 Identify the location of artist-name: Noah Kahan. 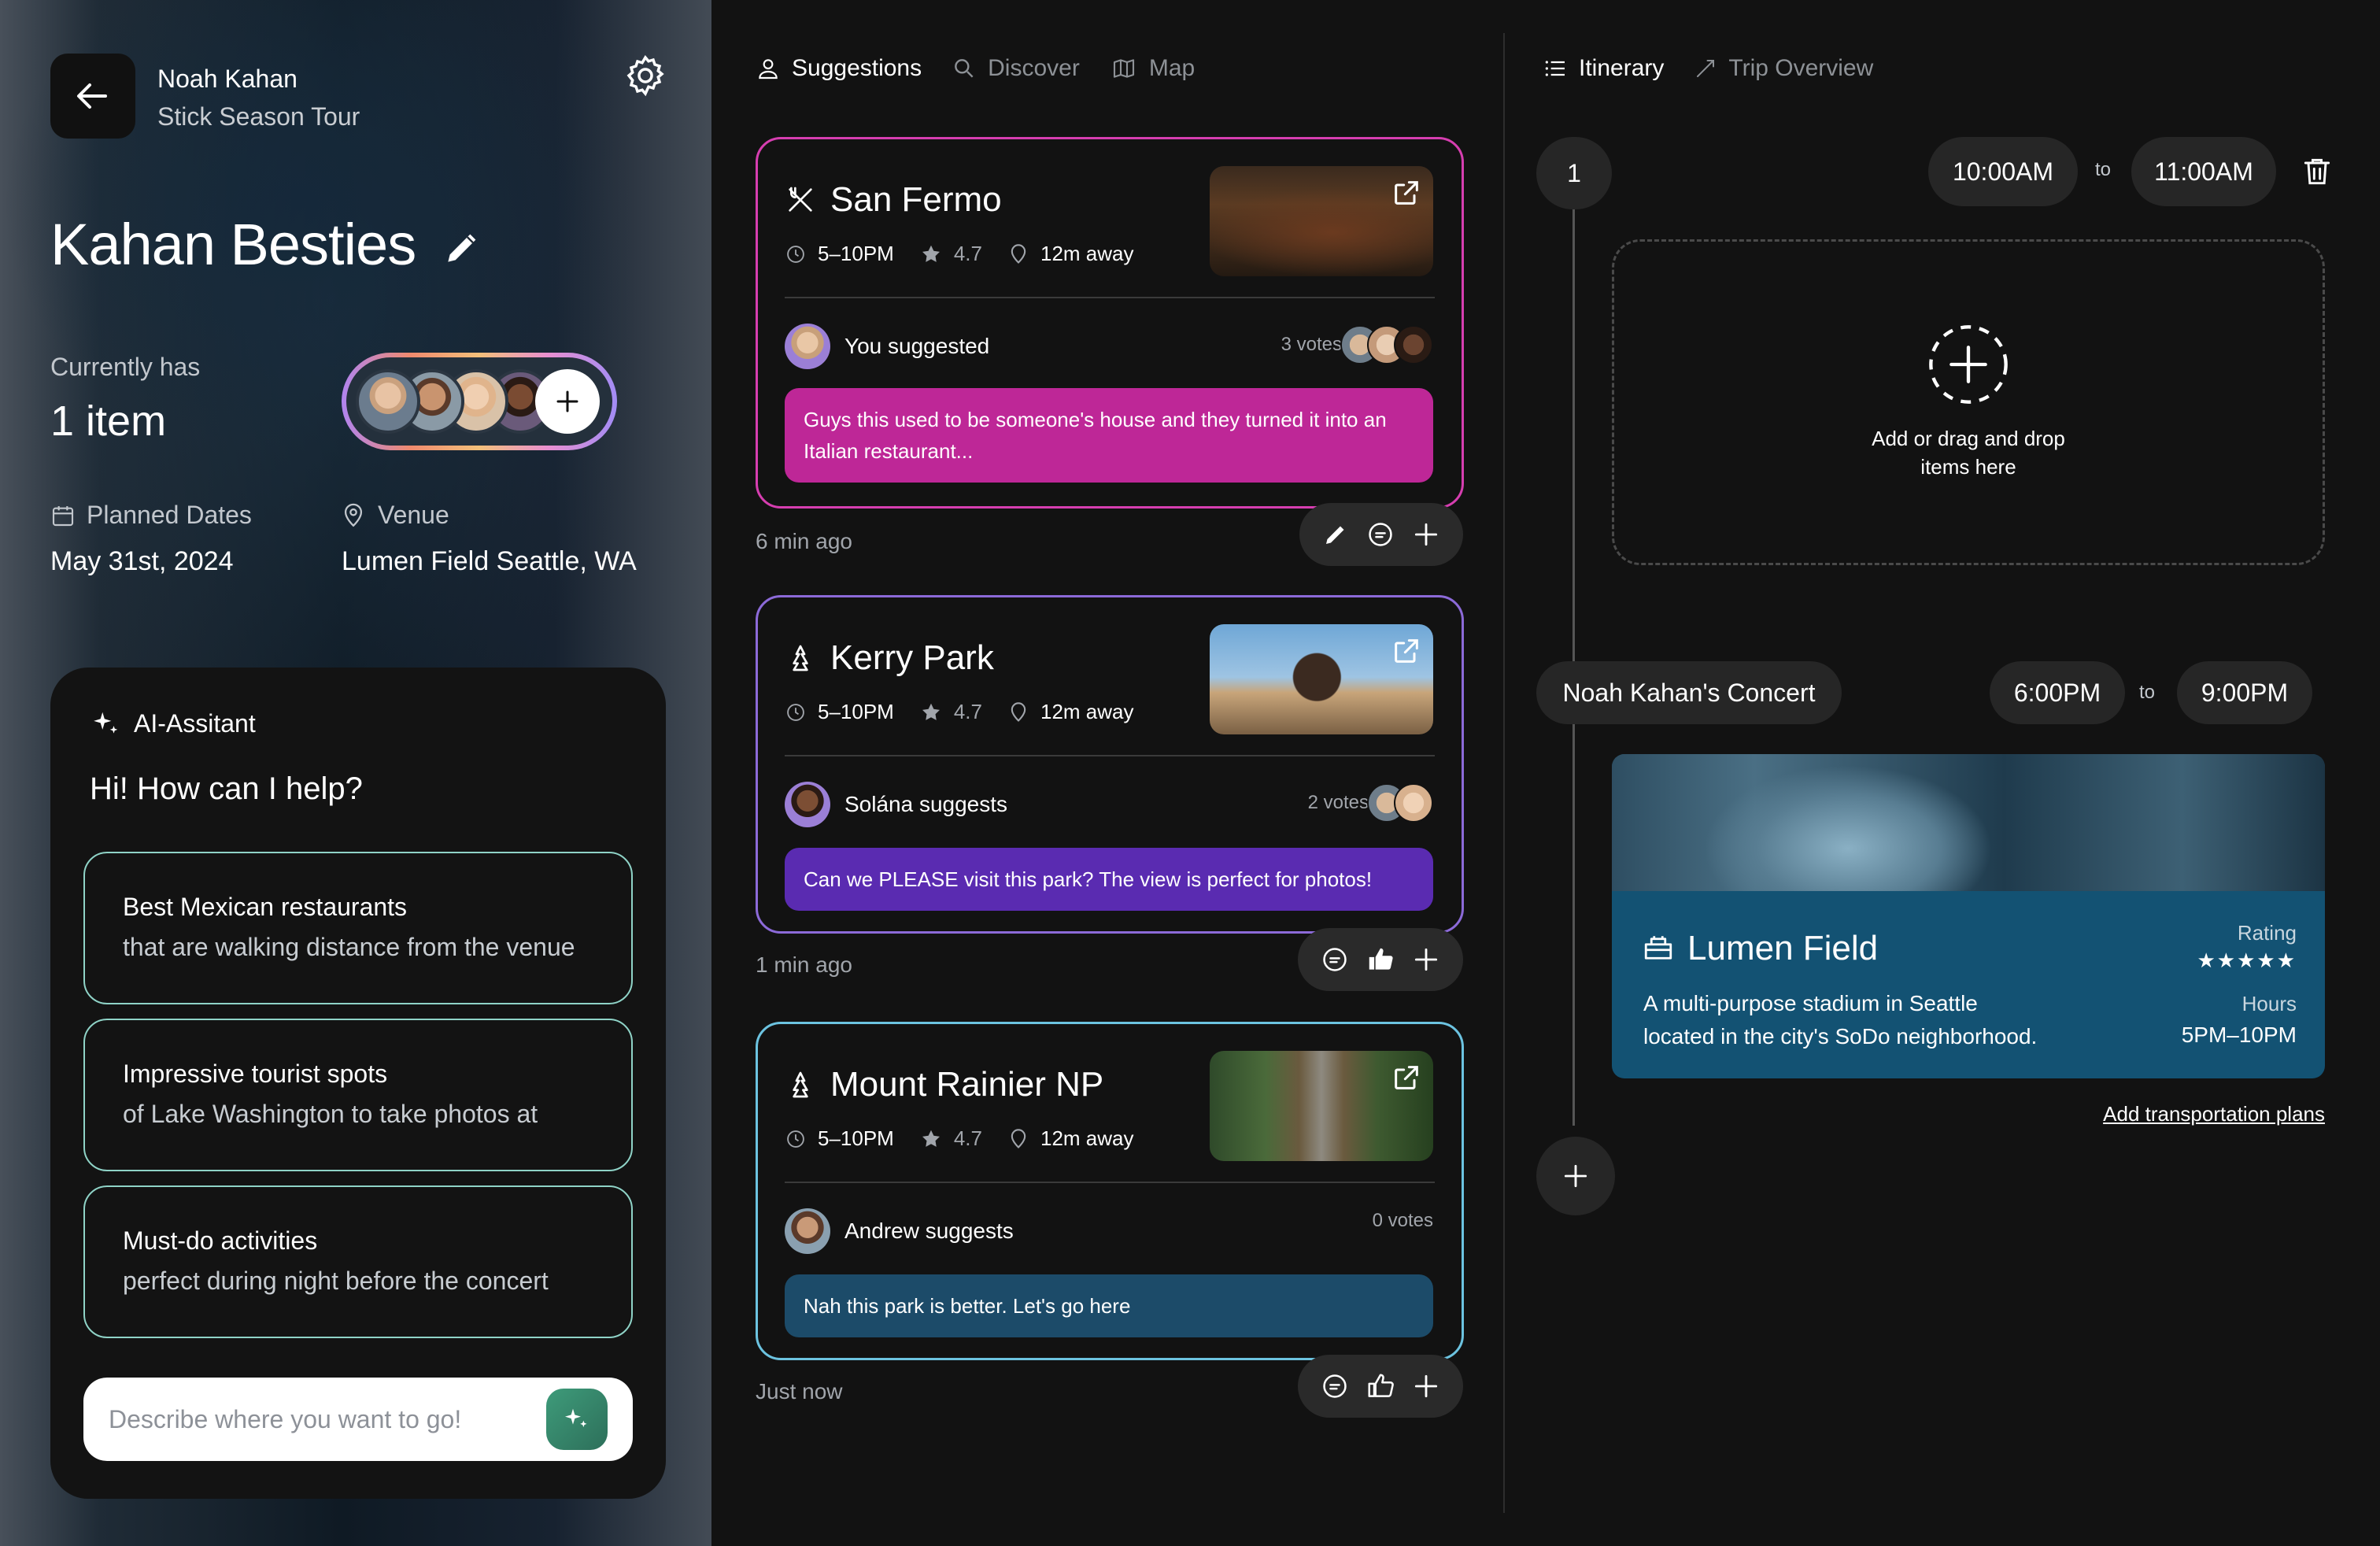
(228, 79).